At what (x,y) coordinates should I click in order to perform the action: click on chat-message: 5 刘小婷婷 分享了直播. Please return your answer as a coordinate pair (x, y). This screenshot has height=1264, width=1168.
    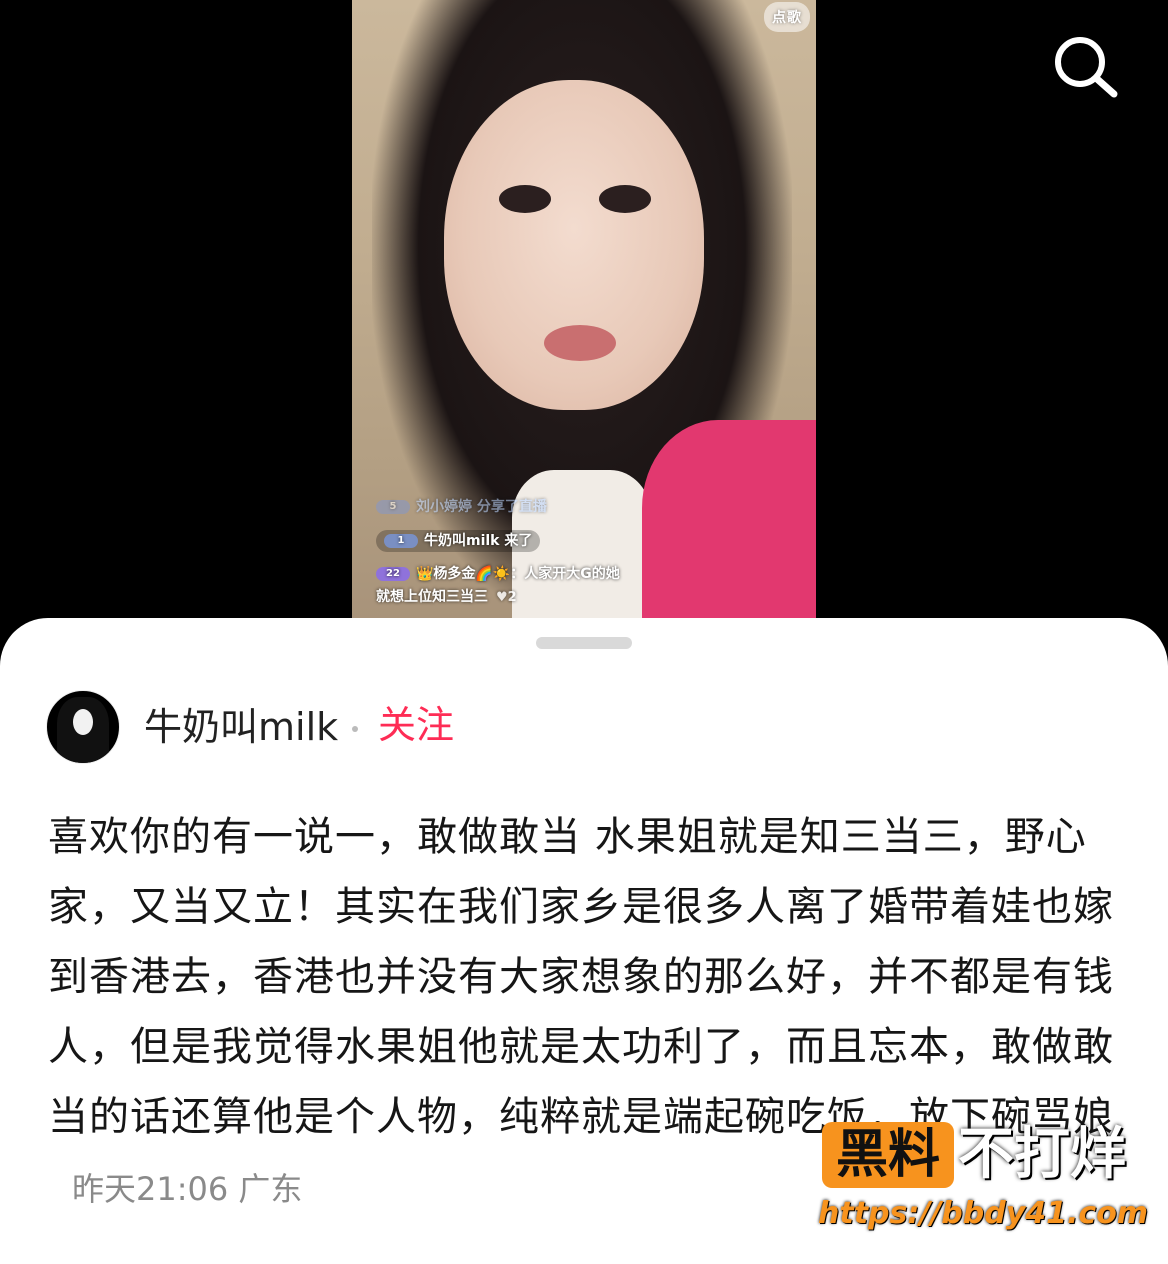
    Looking at the image, I should click on (461, 507).